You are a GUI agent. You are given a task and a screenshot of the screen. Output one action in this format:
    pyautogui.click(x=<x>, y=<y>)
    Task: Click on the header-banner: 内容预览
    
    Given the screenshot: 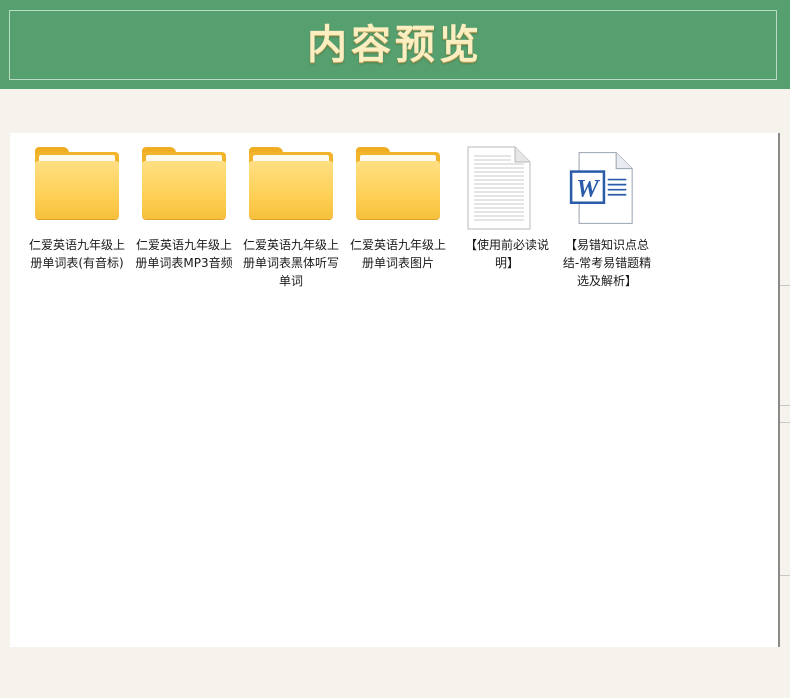 What is the action you would take?
    pyautogui.click(x=395, y=44)
    